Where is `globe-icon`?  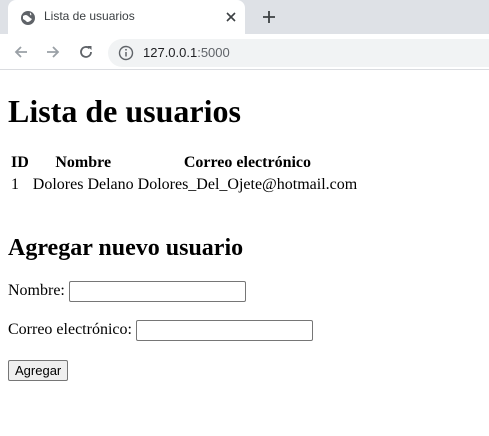 globe-icon is located at coordinates (28, 18).